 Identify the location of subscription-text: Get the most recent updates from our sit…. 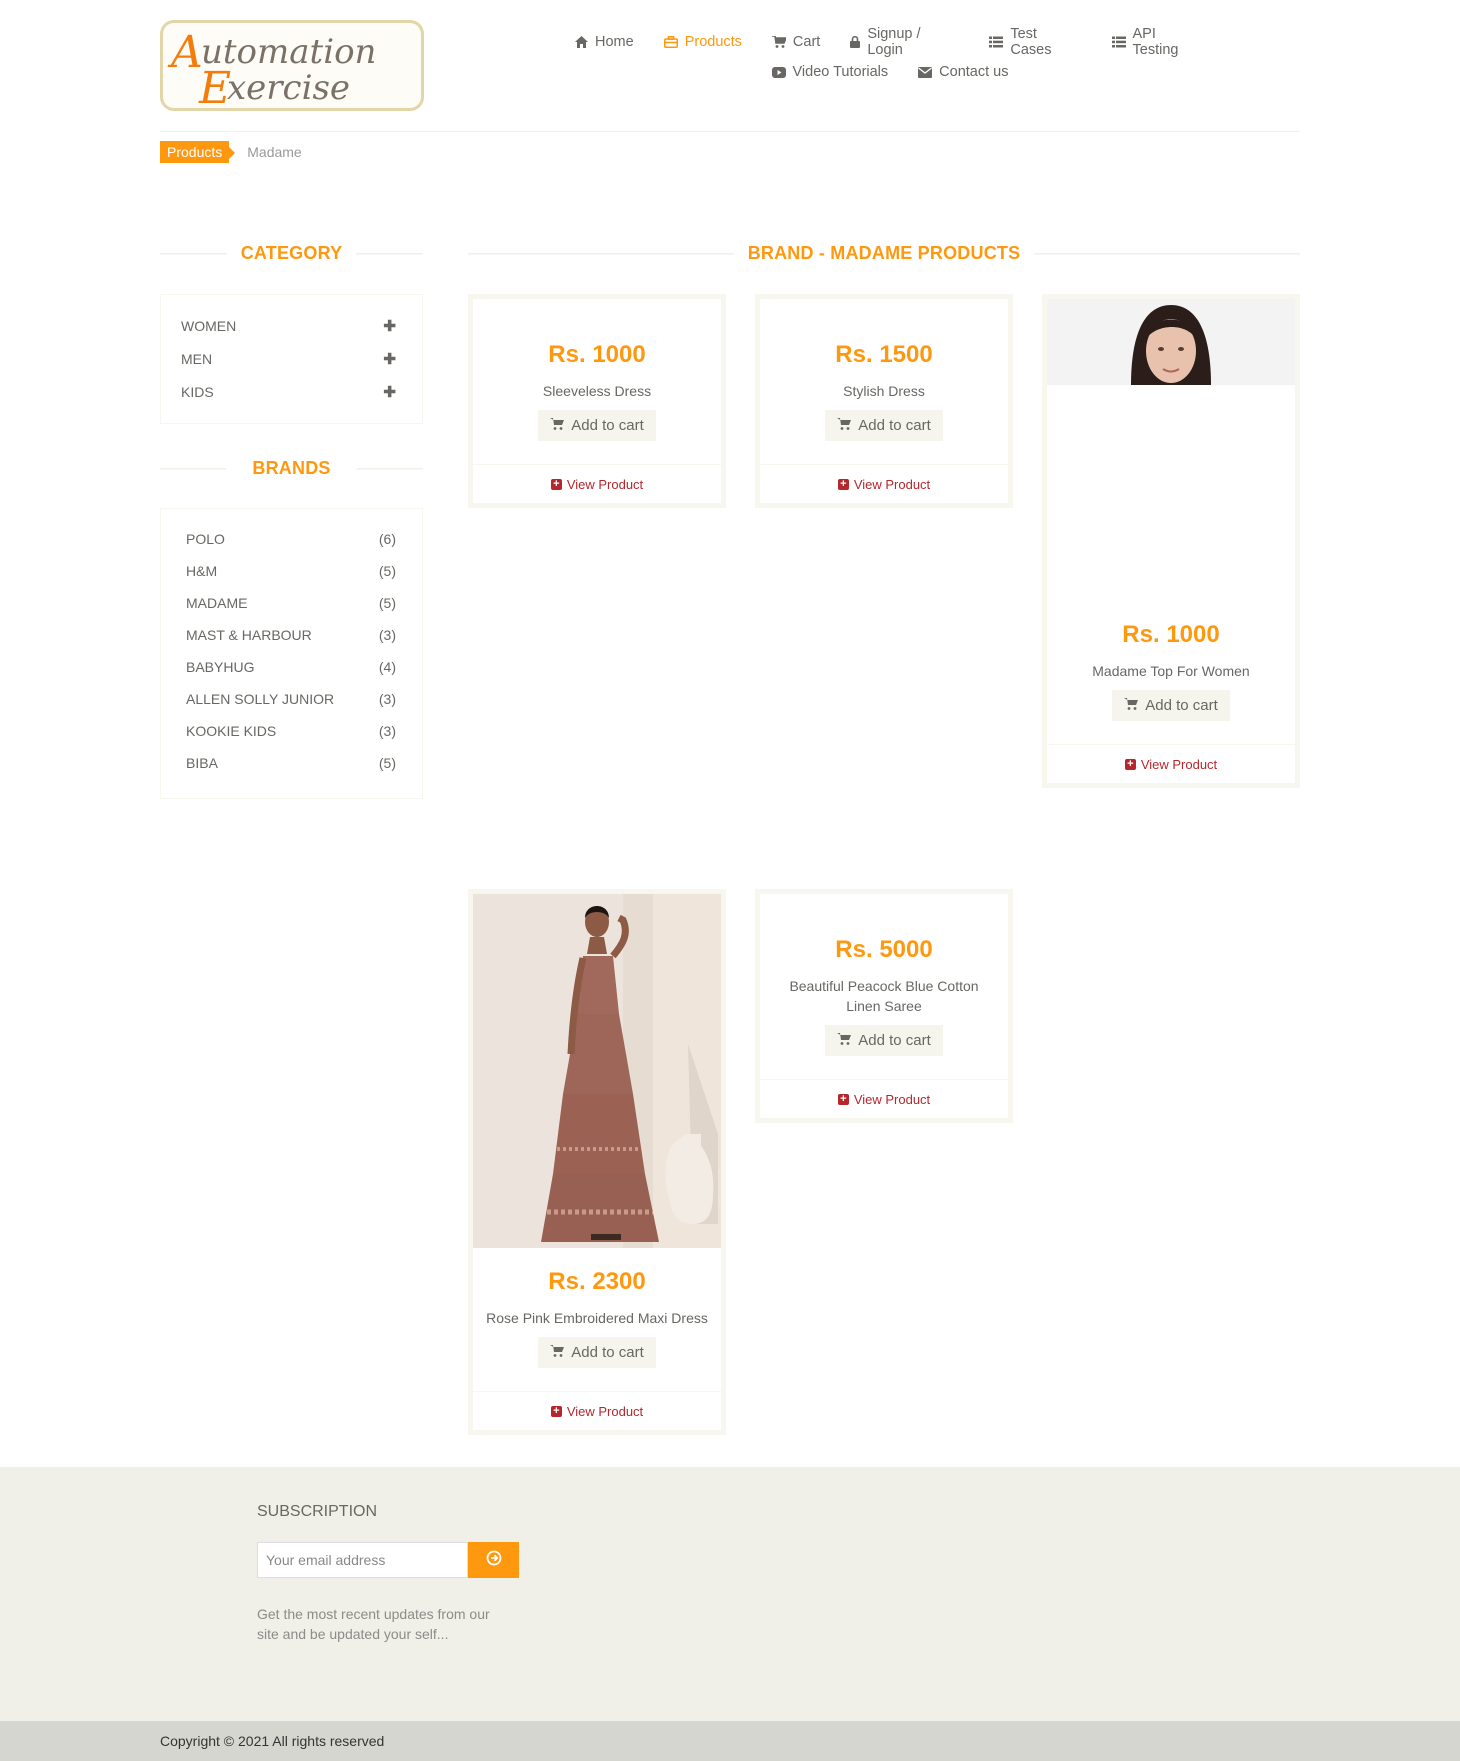
(373, 1624).